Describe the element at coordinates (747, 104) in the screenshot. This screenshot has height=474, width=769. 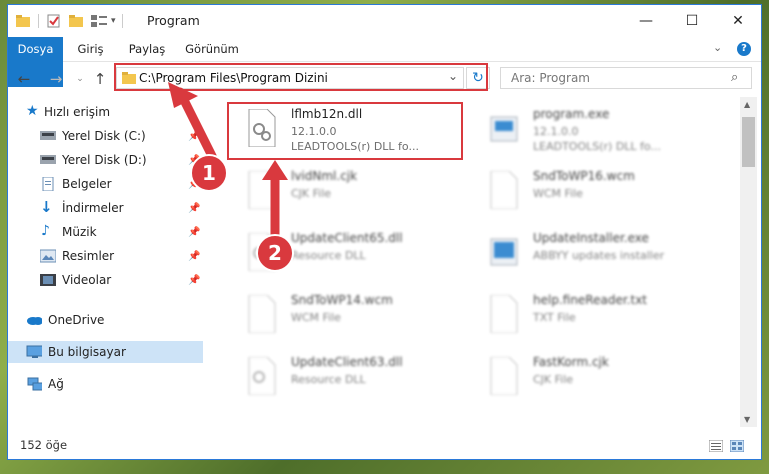
I see `scroll-up-icon: ▲` at that location.